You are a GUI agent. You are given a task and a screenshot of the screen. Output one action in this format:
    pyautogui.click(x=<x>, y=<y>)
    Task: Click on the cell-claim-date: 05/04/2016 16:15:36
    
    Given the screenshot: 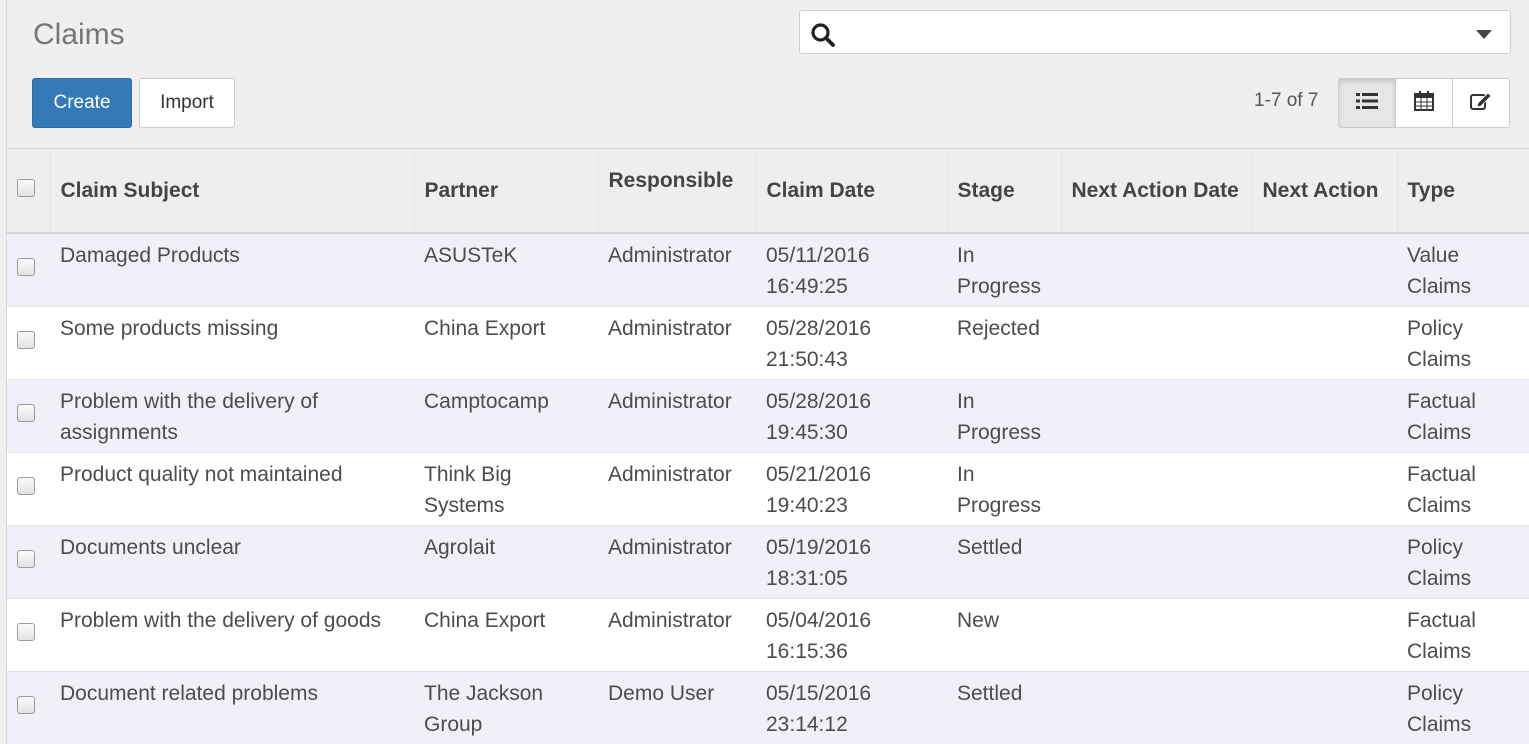 What is the action you would take?
    pyautogui.click(x=851, y=634)
    